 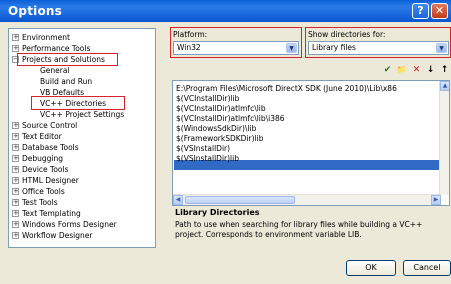 What do you see at coordinates (35, 11) in the screenshot?
I see `window-title: Options` at bounding box center [35, 11].